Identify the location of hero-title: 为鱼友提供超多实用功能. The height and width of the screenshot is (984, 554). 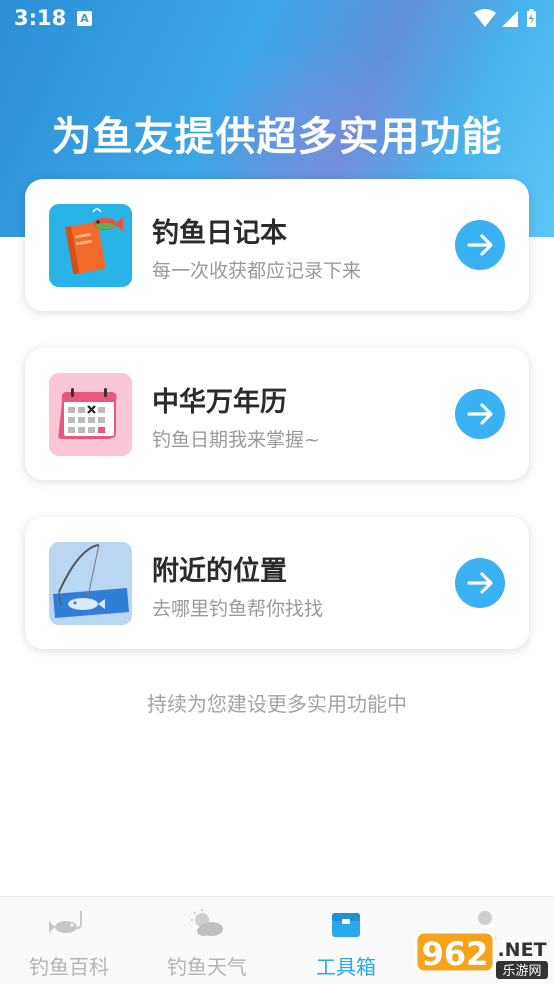
(277, 137).